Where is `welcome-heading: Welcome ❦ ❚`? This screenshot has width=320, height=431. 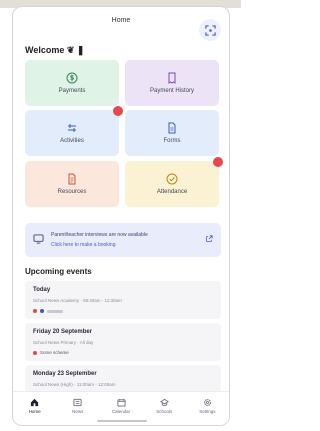 welcome-heading: Welcome ❦ ❚ is located at coordinates (55, 50).